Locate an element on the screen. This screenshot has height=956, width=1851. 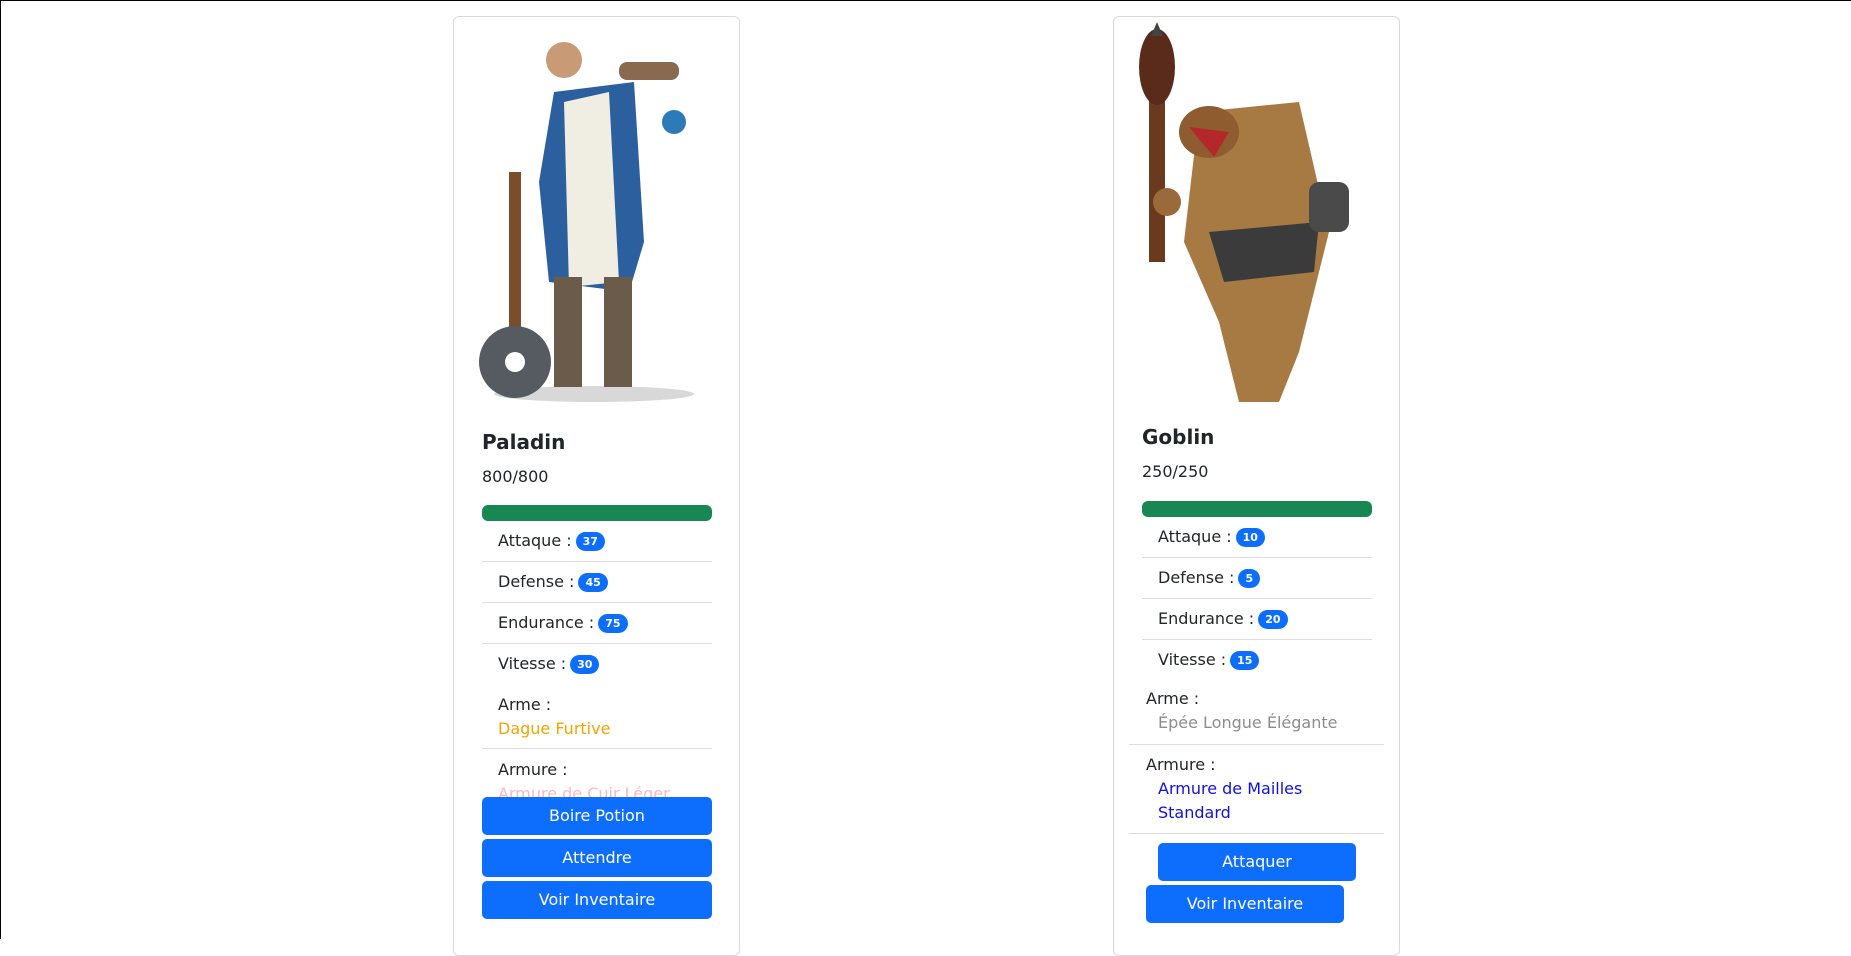
character-name: Goblin is located at coordinates (1178, 437).